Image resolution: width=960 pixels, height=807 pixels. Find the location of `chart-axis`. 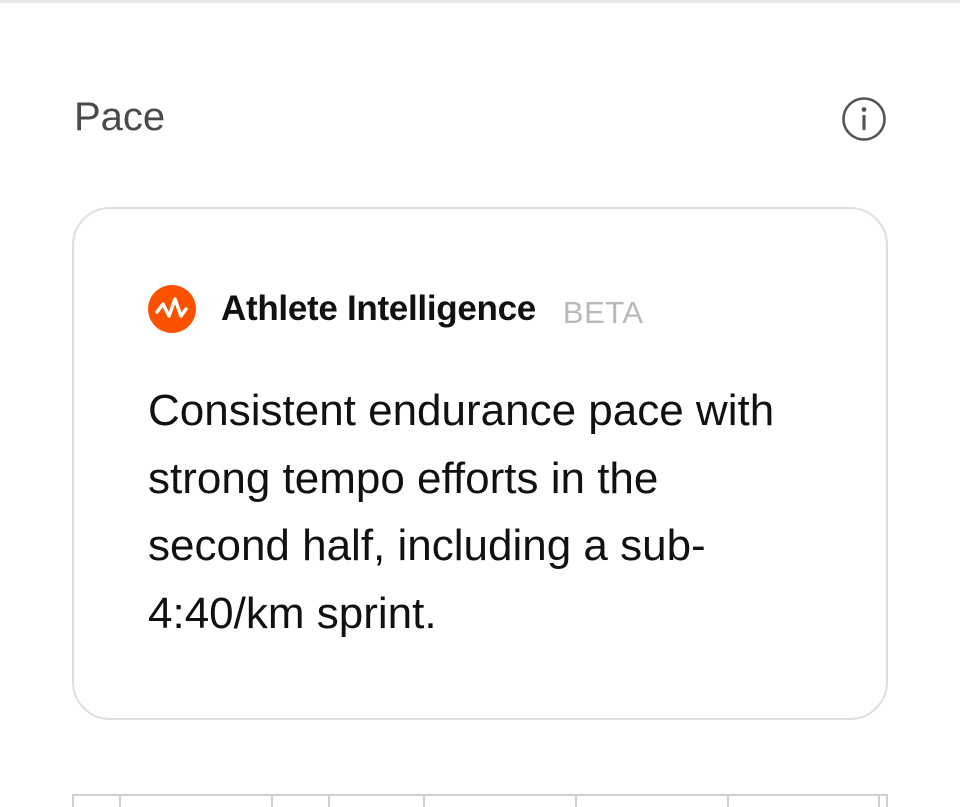

chart-axis is located at coordinates (480, 800).